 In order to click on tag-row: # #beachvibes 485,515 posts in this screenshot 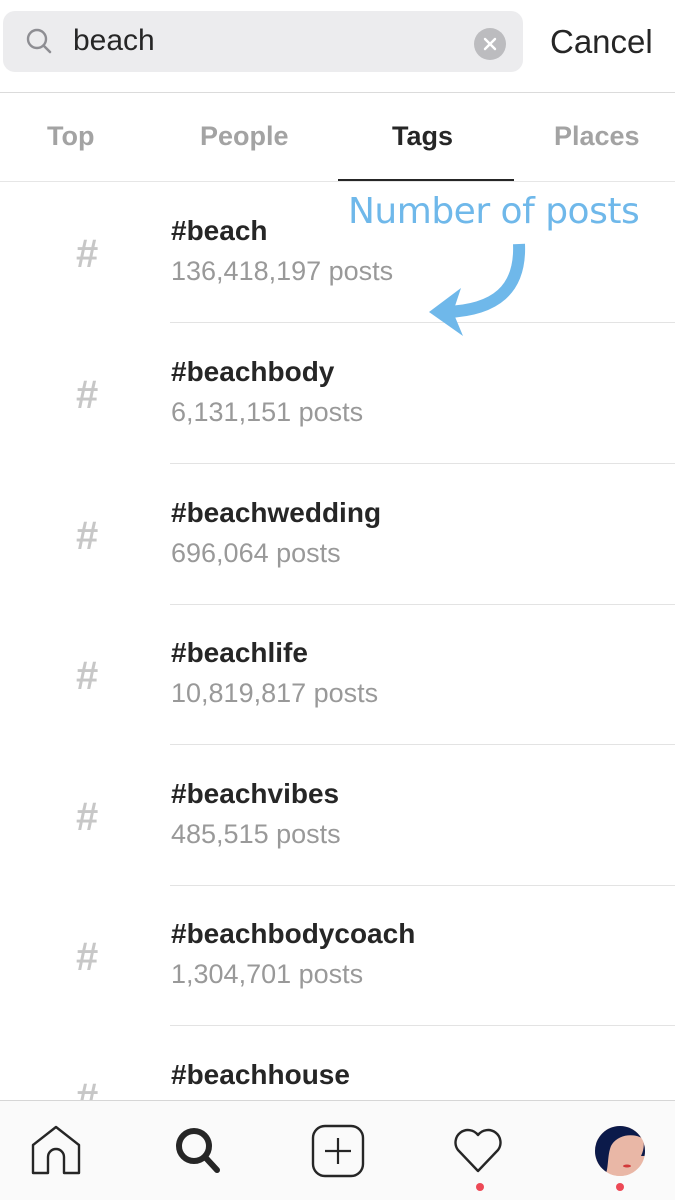, I will do `click(337, 815)`.